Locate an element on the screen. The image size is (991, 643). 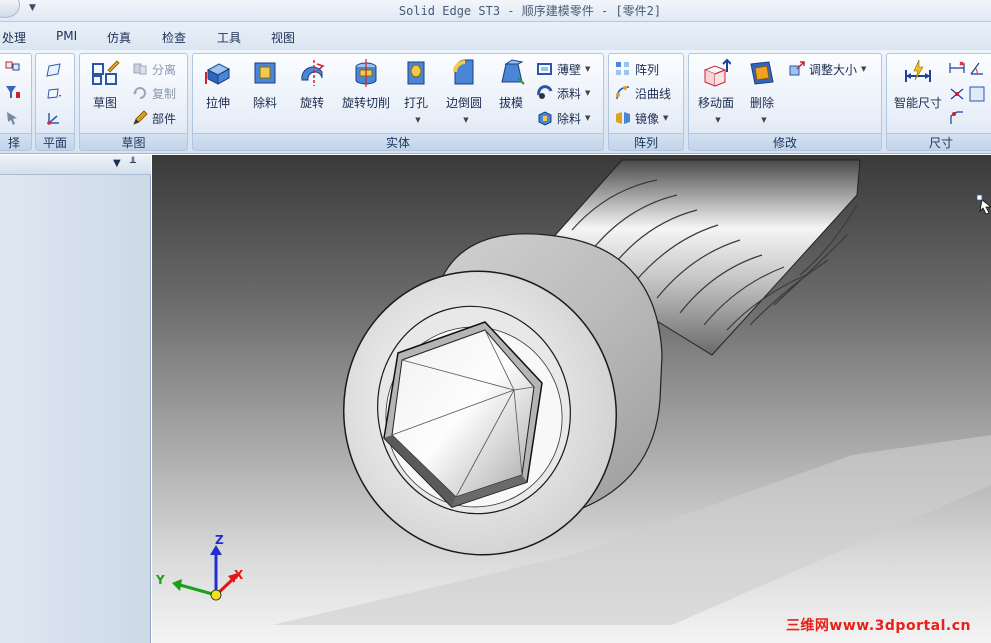
cut-button: 除料 is located at coordinates (265, 84).